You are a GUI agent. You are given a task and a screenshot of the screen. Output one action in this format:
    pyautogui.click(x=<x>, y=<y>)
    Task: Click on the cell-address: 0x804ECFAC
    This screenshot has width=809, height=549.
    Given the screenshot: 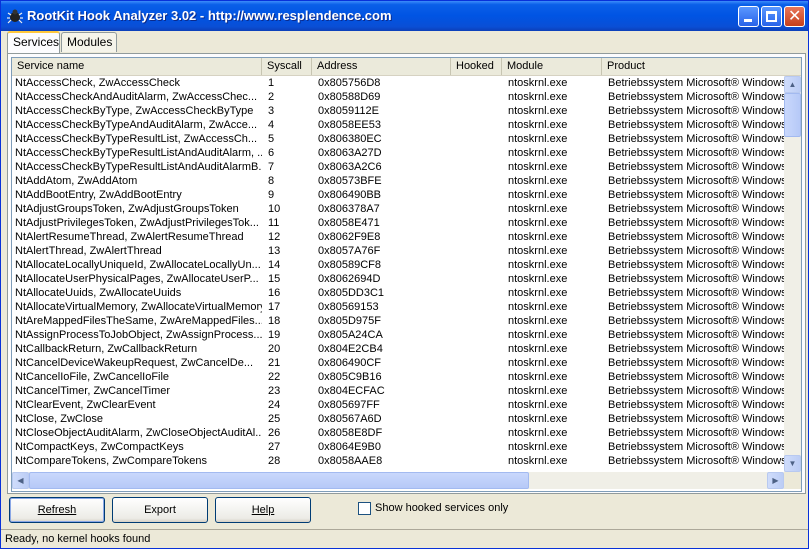 What is the action you would take?
    pyautogui.click(x=351, y=391)
    